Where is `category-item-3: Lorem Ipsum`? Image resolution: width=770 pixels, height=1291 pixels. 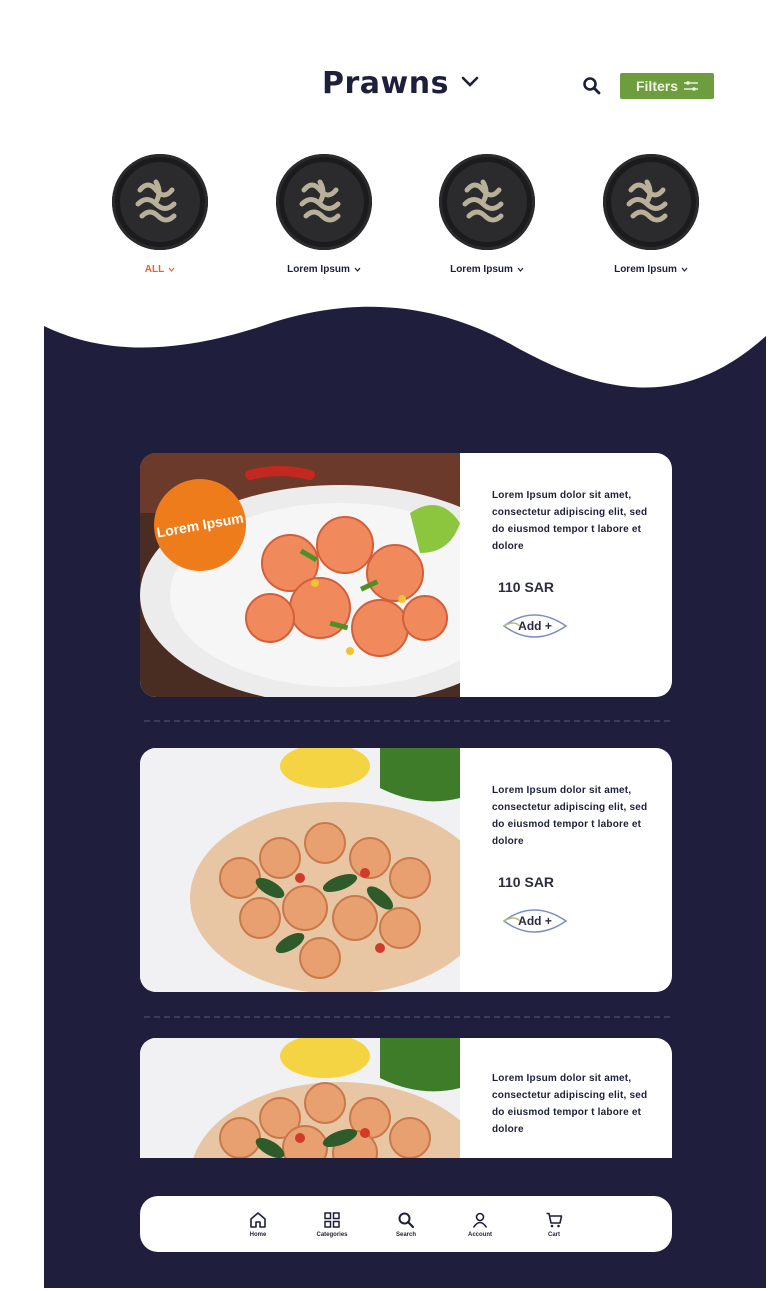
category-item-3: Lorem Ipsum is located at coordinates (651, 214).